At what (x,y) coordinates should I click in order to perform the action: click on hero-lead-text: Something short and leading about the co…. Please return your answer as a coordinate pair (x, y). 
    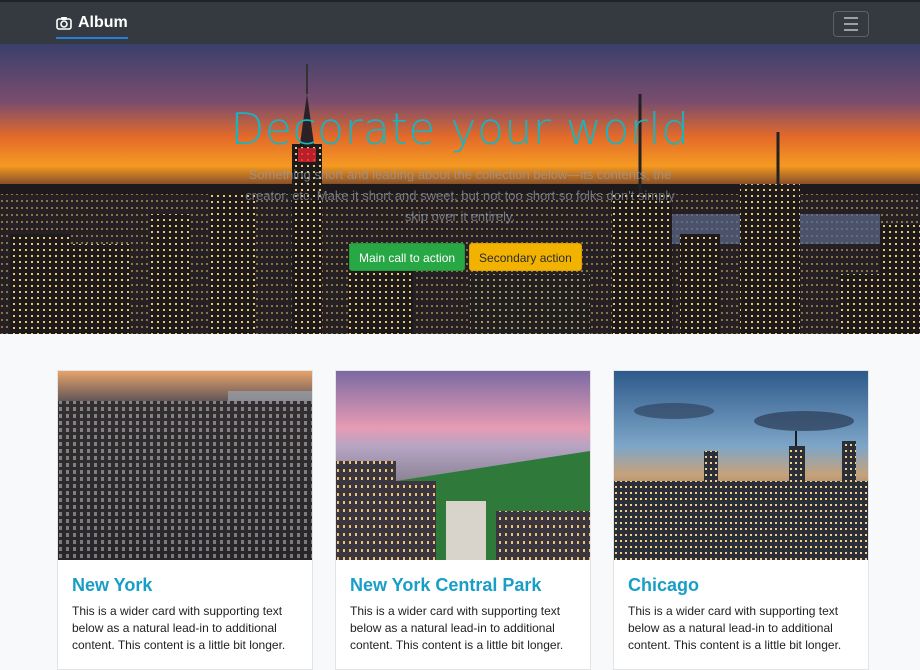
    Looking at the image, I should click on (460, 195).